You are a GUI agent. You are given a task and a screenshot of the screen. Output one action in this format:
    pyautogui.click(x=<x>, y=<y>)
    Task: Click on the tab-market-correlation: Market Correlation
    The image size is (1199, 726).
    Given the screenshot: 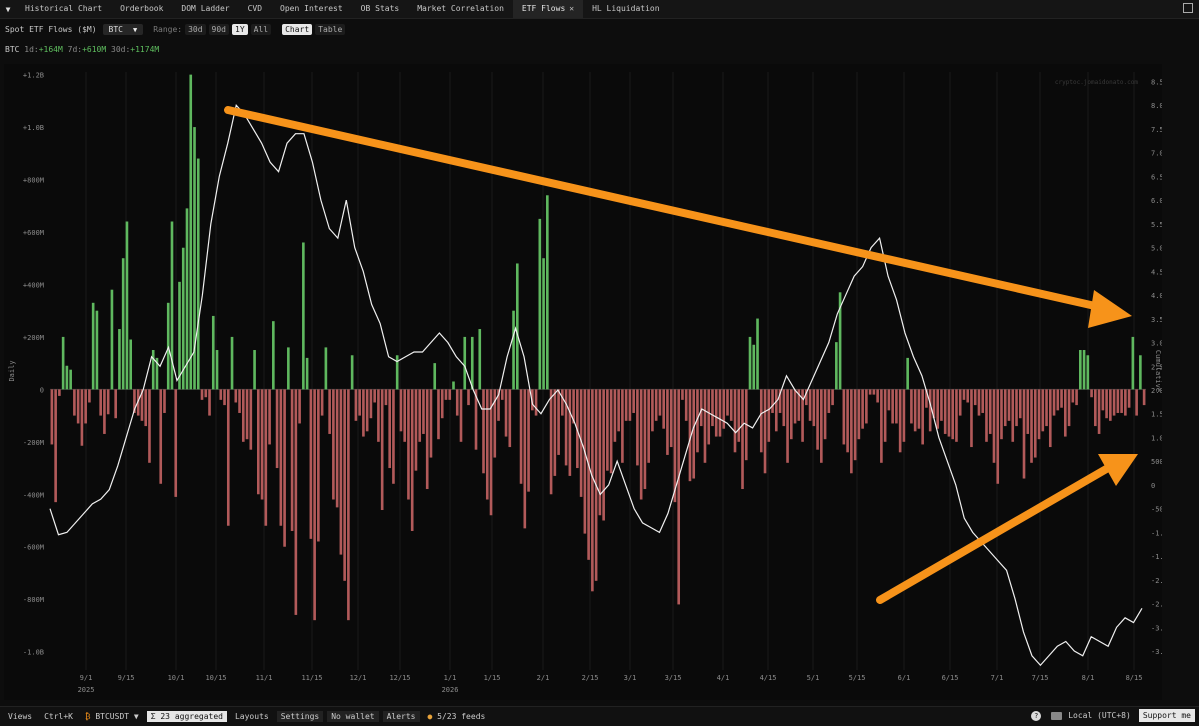 What is the action you would take?
    pyautogui.click(x=460, y=9)
    